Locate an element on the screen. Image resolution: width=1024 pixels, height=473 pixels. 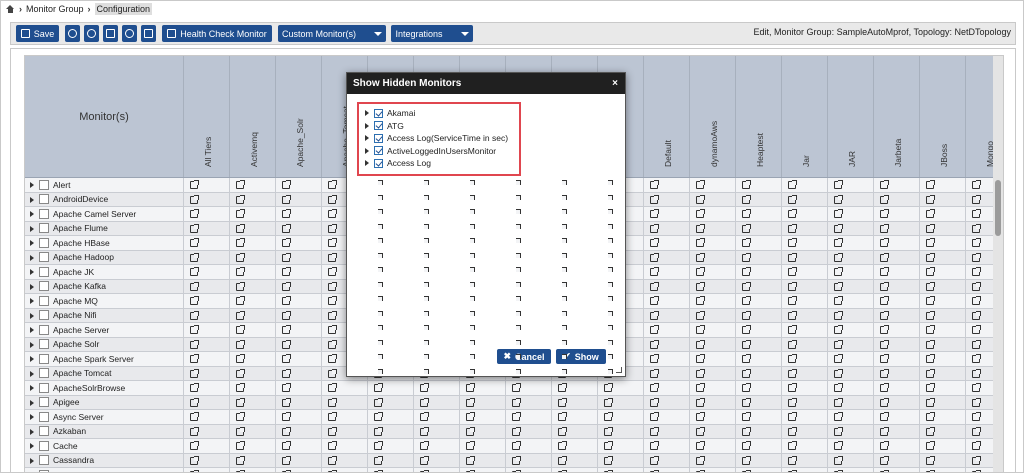
clipboard-button is located at coordinates (148, 33).